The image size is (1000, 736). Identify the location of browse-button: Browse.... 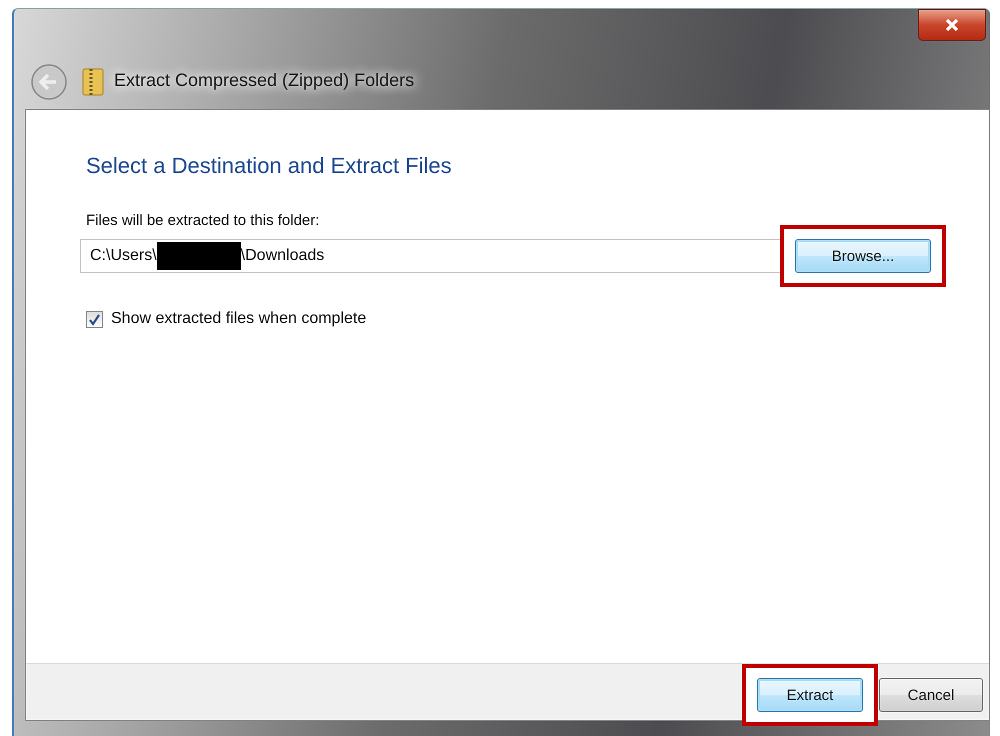
(863, 256).